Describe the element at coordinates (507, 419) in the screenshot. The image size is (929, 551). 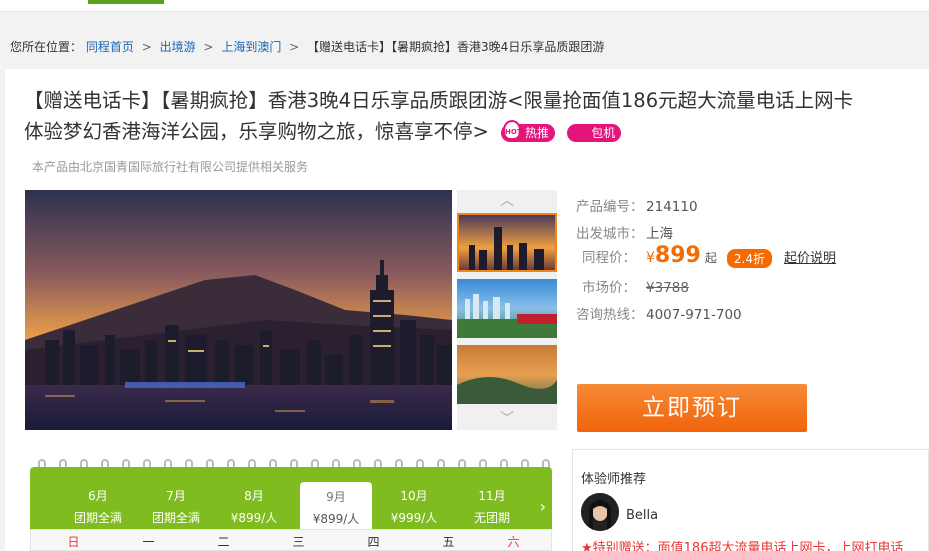
I see `thumb-down-arrow-icon: ﹀` at that location.